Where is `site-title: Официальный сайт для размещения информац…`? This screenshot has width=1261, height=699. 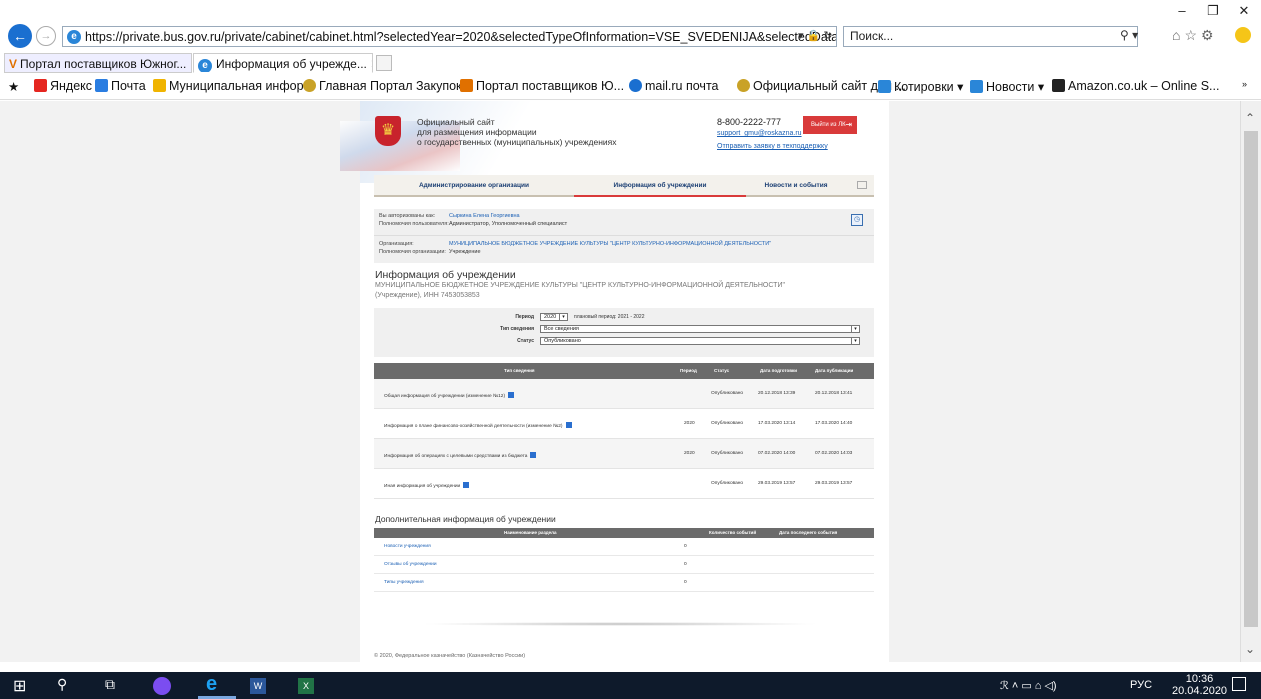 site-title: Официальный сайт для размещения информац… is located at coordinates (517, 132).